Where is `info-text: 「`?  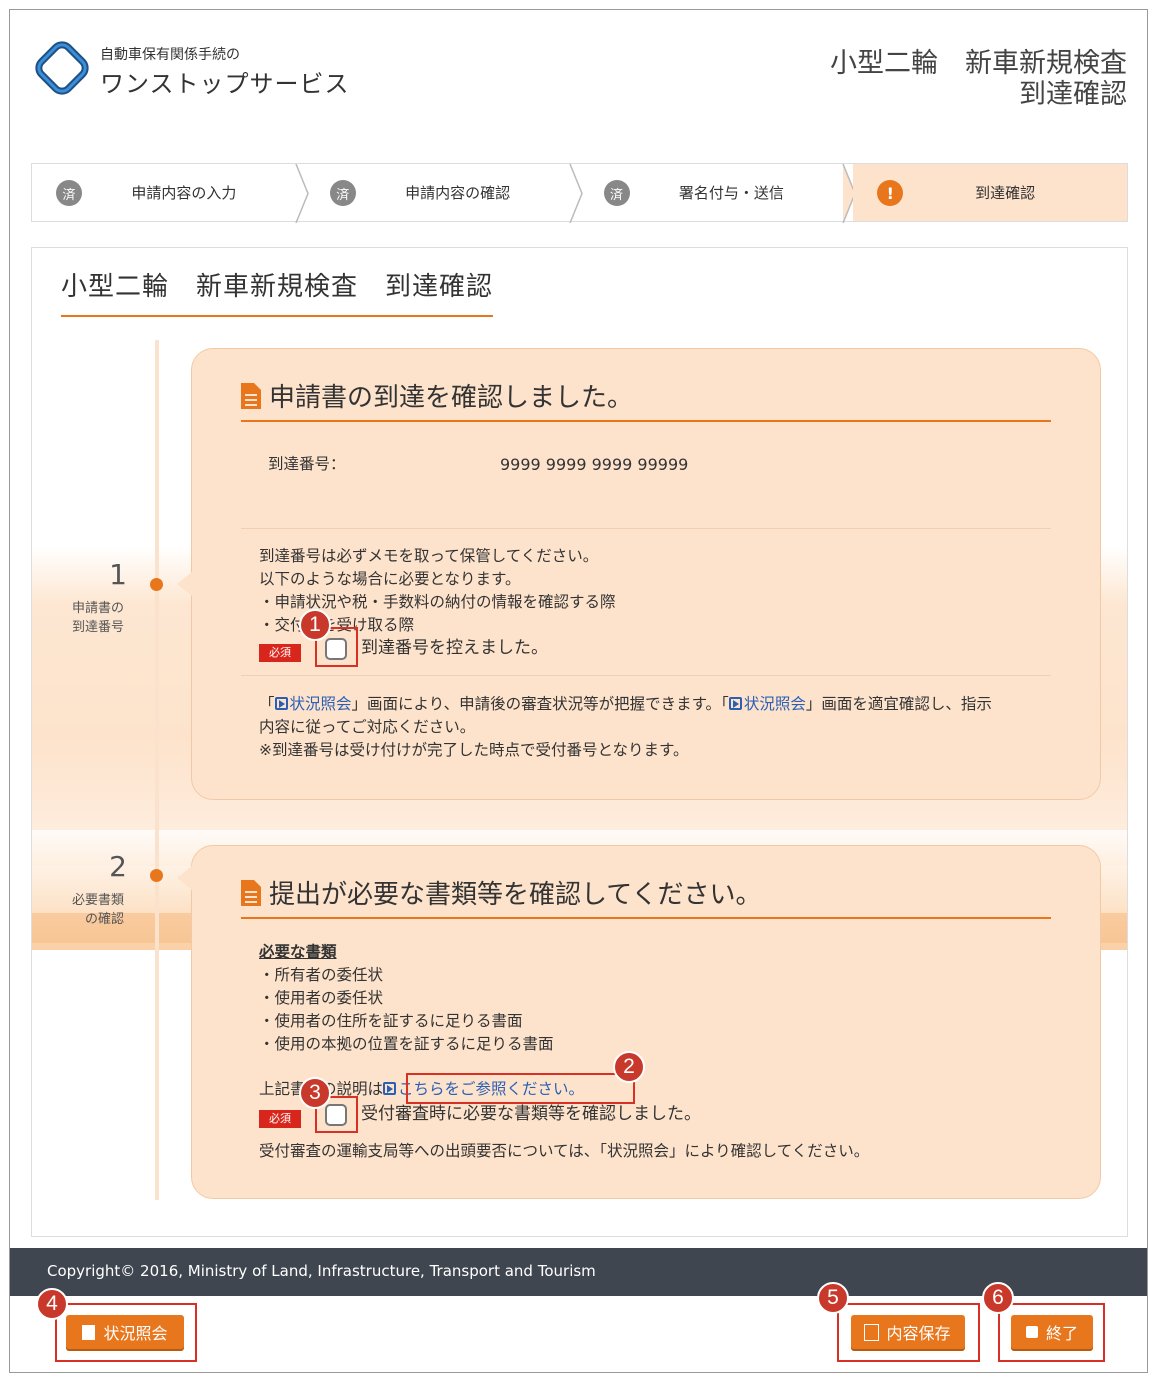
info-text: 「 is located at coordinates (267, 704).